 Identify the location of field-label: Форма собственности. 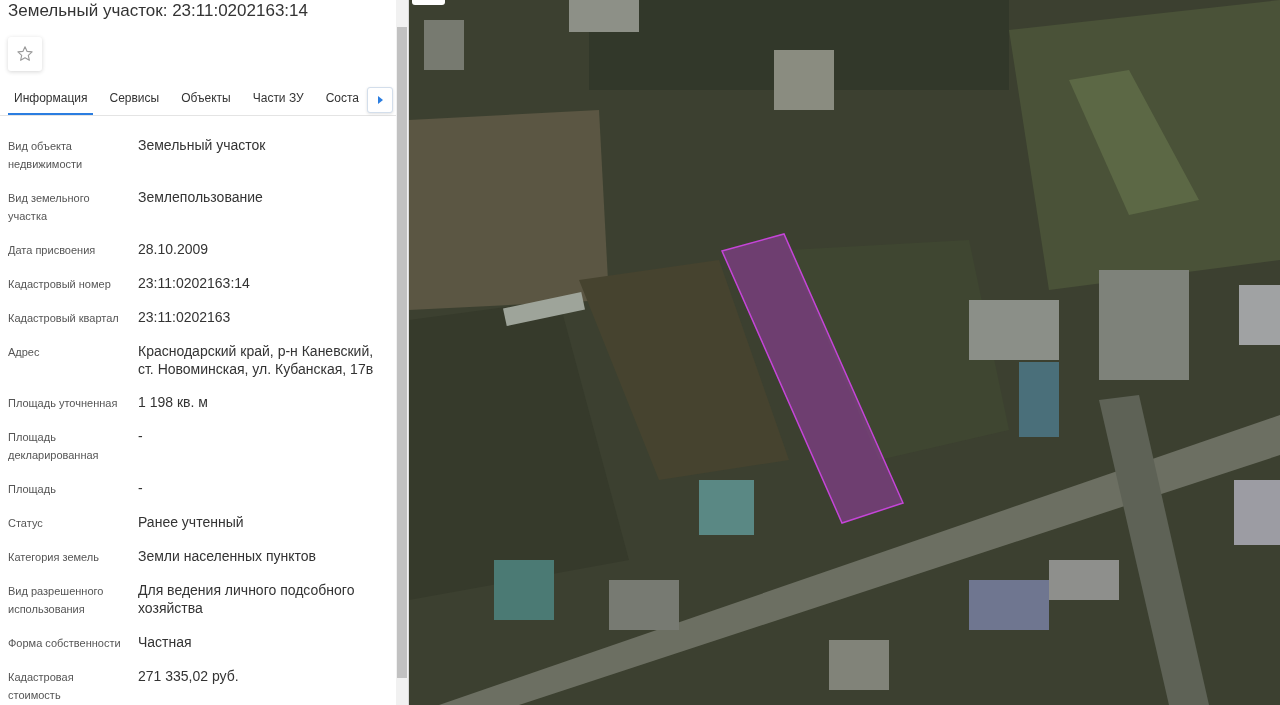
(64, 643).